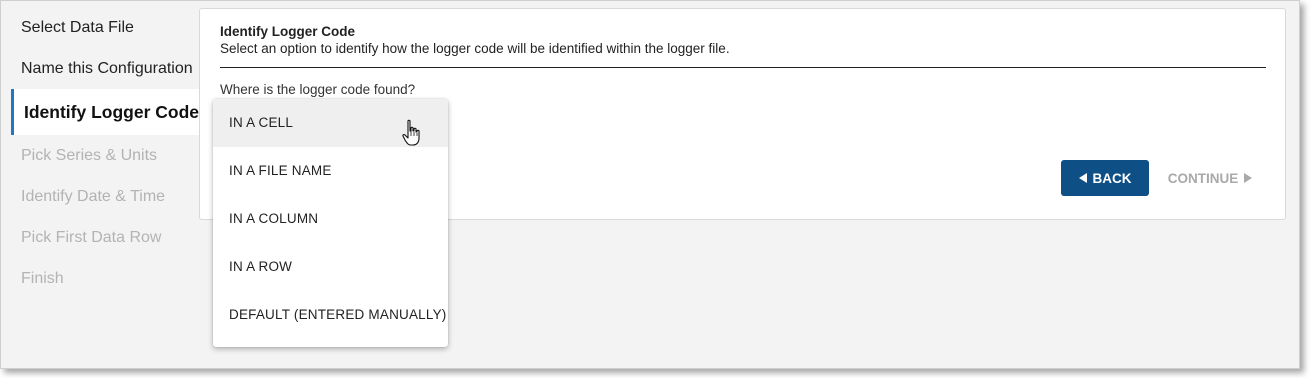  What do you see at coordinates (106, 27) in the screenshot?
I see `step-select-data-file: Select Data File` at bounding box center [106, 27].